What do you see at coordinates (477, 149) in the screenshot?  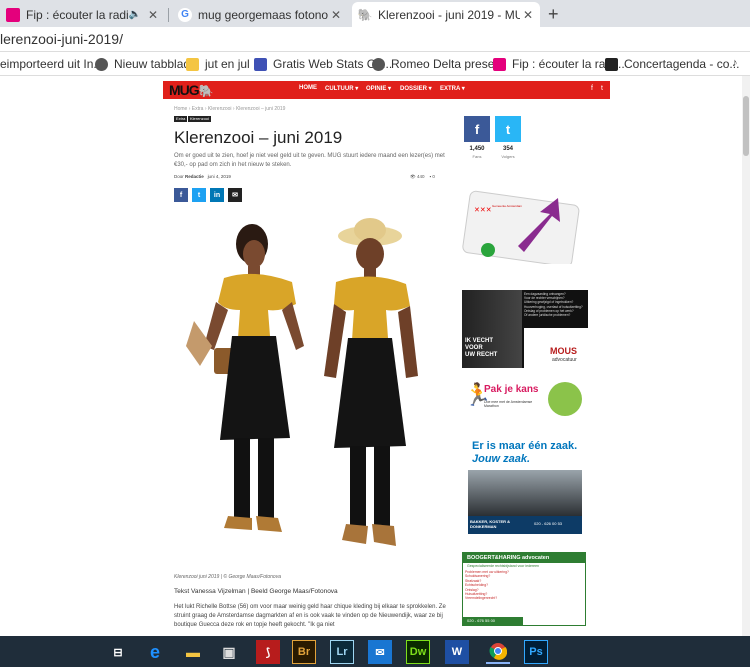 I see `facebook-count: 1,450` at bounding box center [477, 149].